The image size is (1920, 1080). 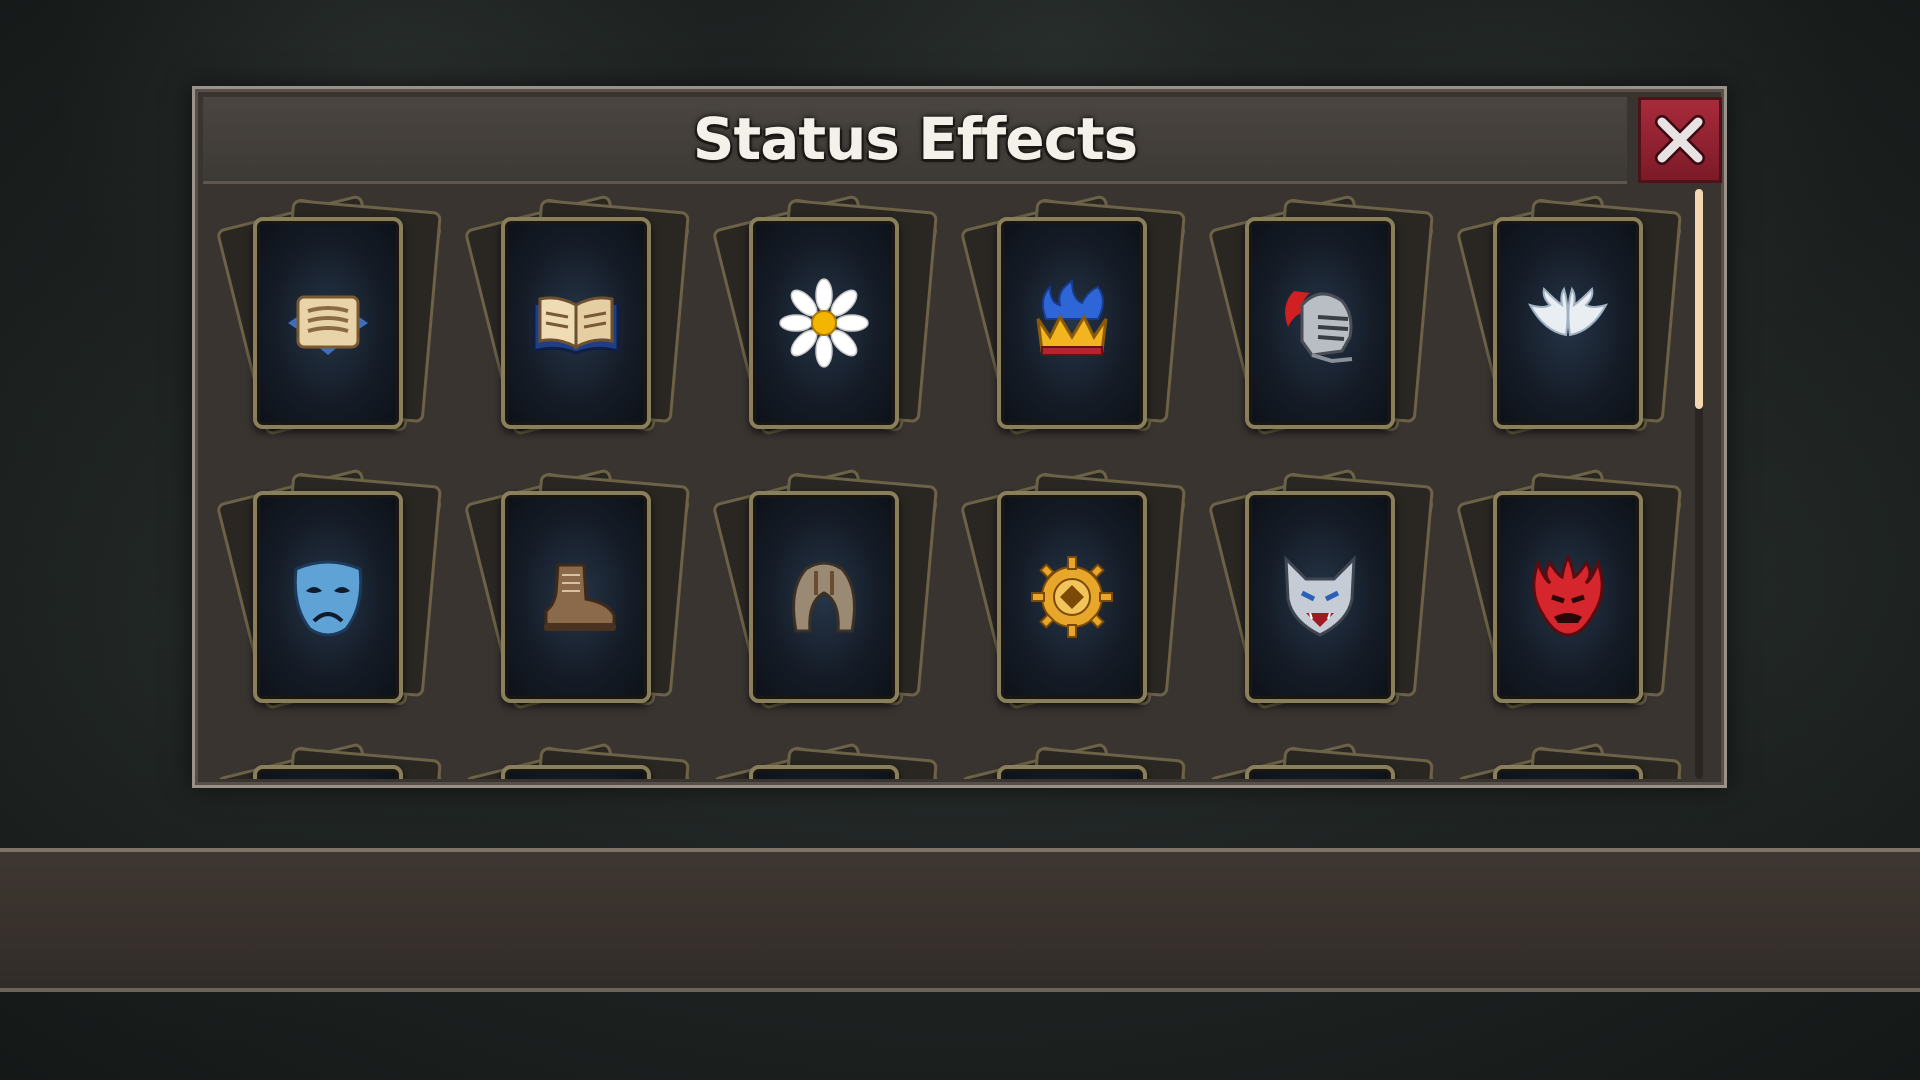 I want to click on daisy-flower-icon, so click(x=824, y=323).